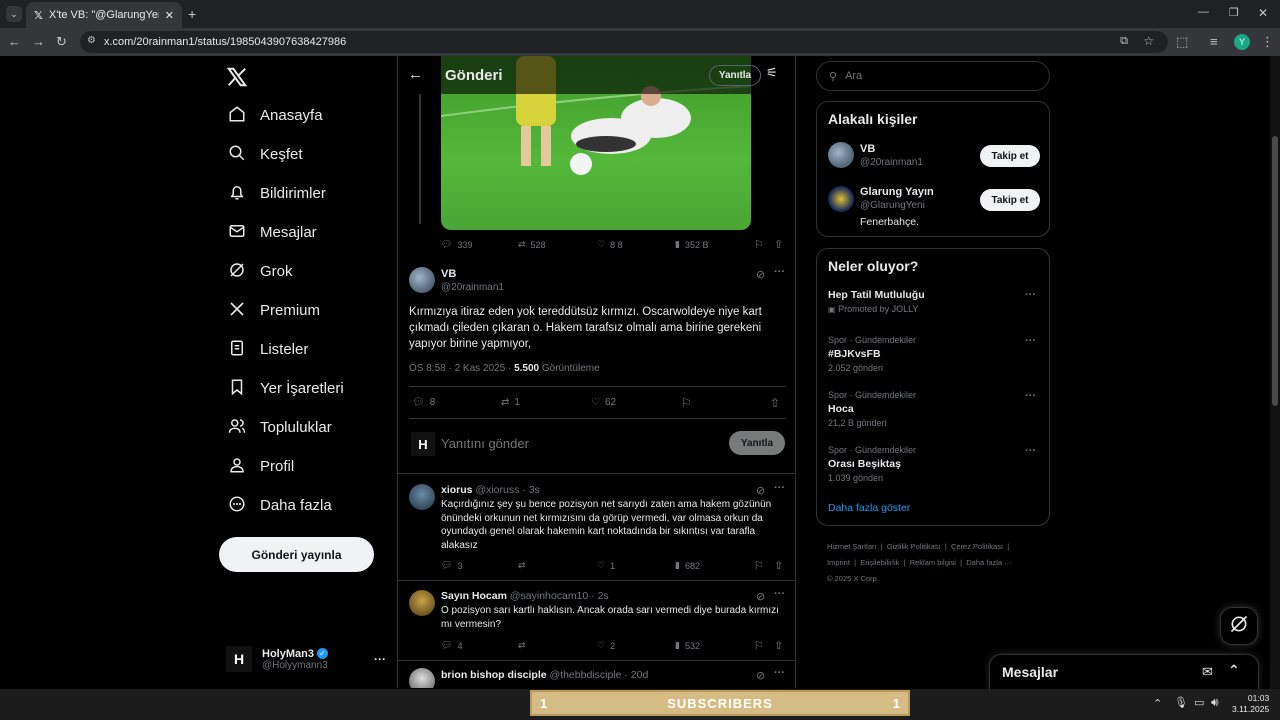 Image resolution: width=1280 pixels, height=720 pixels. What do you see at coordinates (451, 565) in the screenshot?
I see `reply-reply-count: 💬︎ 3` at bounding box center [451, 565].